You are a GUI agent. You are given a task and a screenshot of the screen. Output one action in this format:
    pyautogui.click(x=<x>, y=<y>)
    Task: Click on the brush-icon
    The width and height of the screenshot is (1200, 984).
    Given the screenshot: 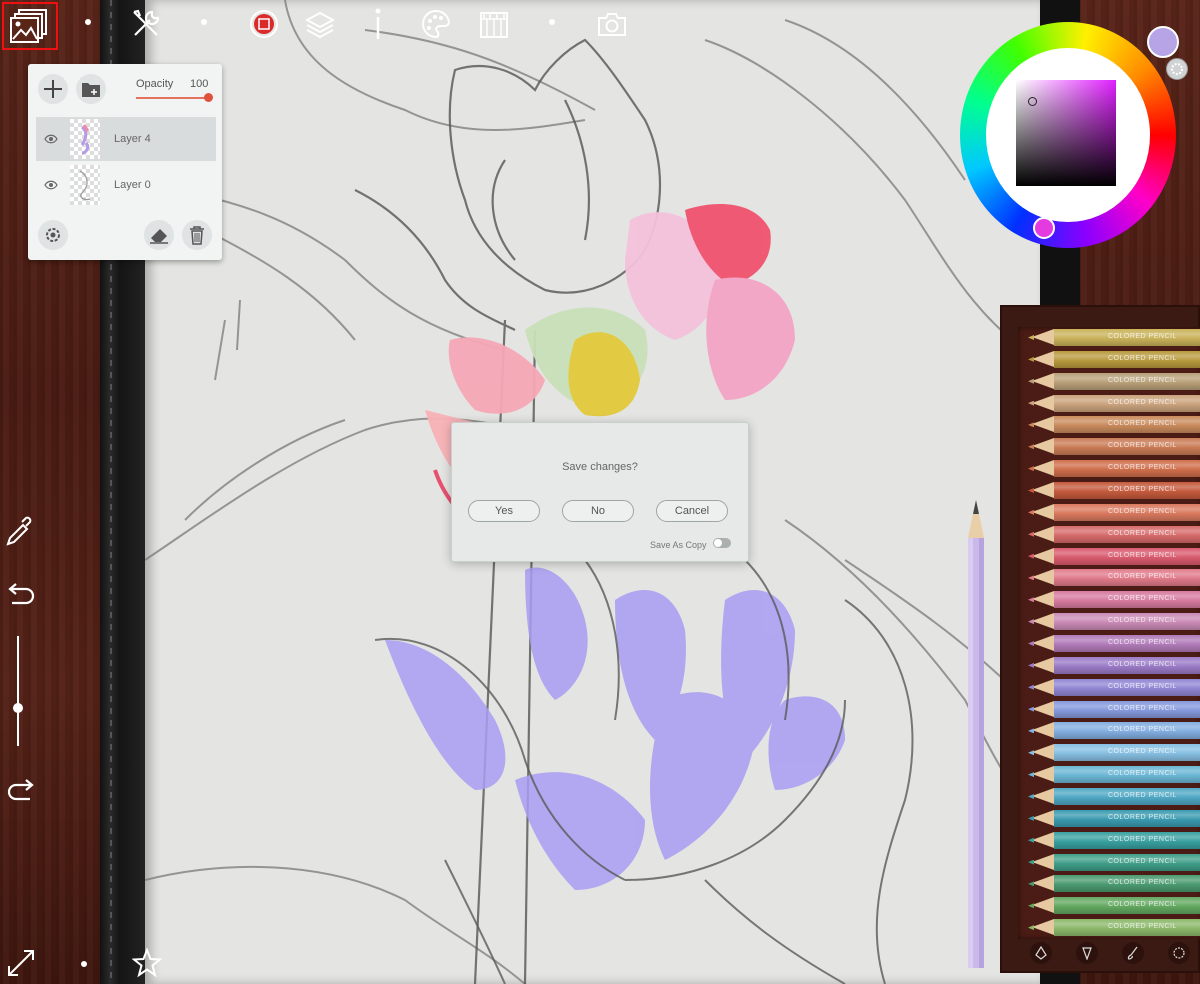 What is the action you would take?
    pyautogui.click(x=1132, y=953)
    